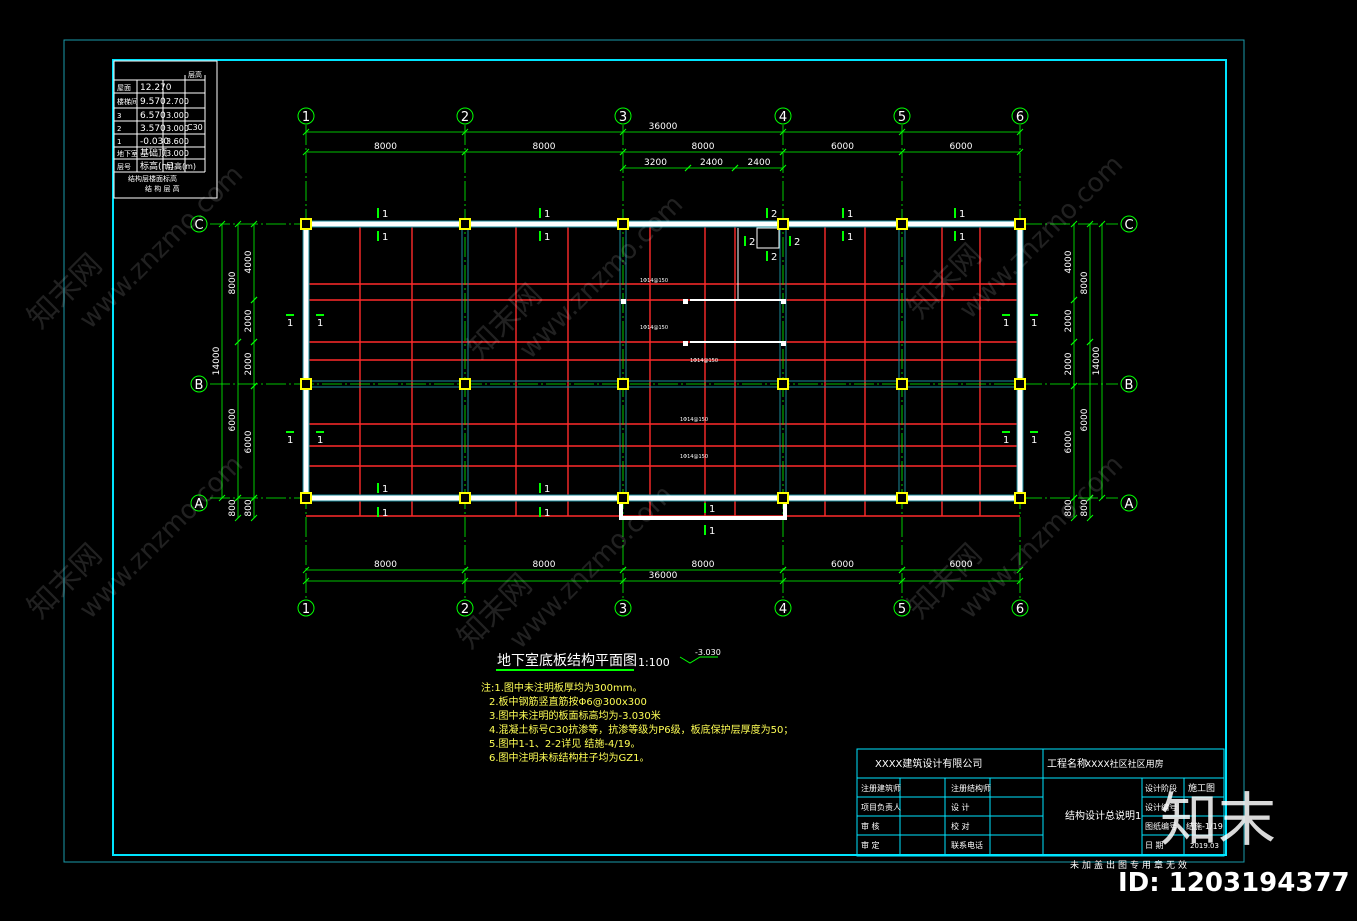  I want to click on level-cell: 地下室, so click(127, 153).